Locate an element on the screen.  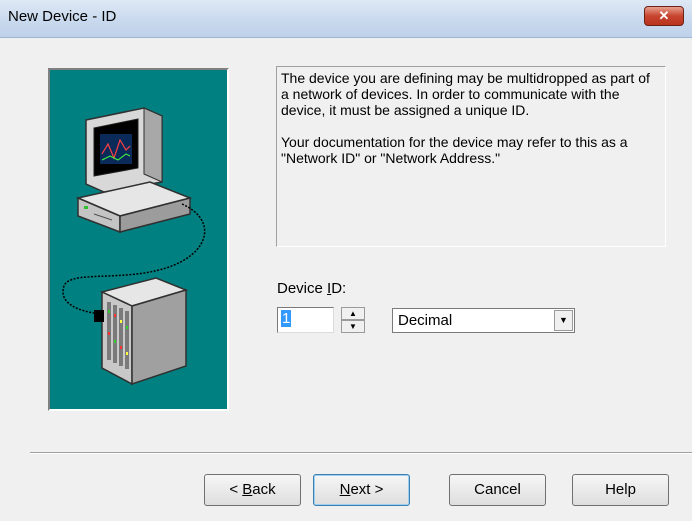
id-format-select: Decimal ▼ is located at coordinates (483, 320).